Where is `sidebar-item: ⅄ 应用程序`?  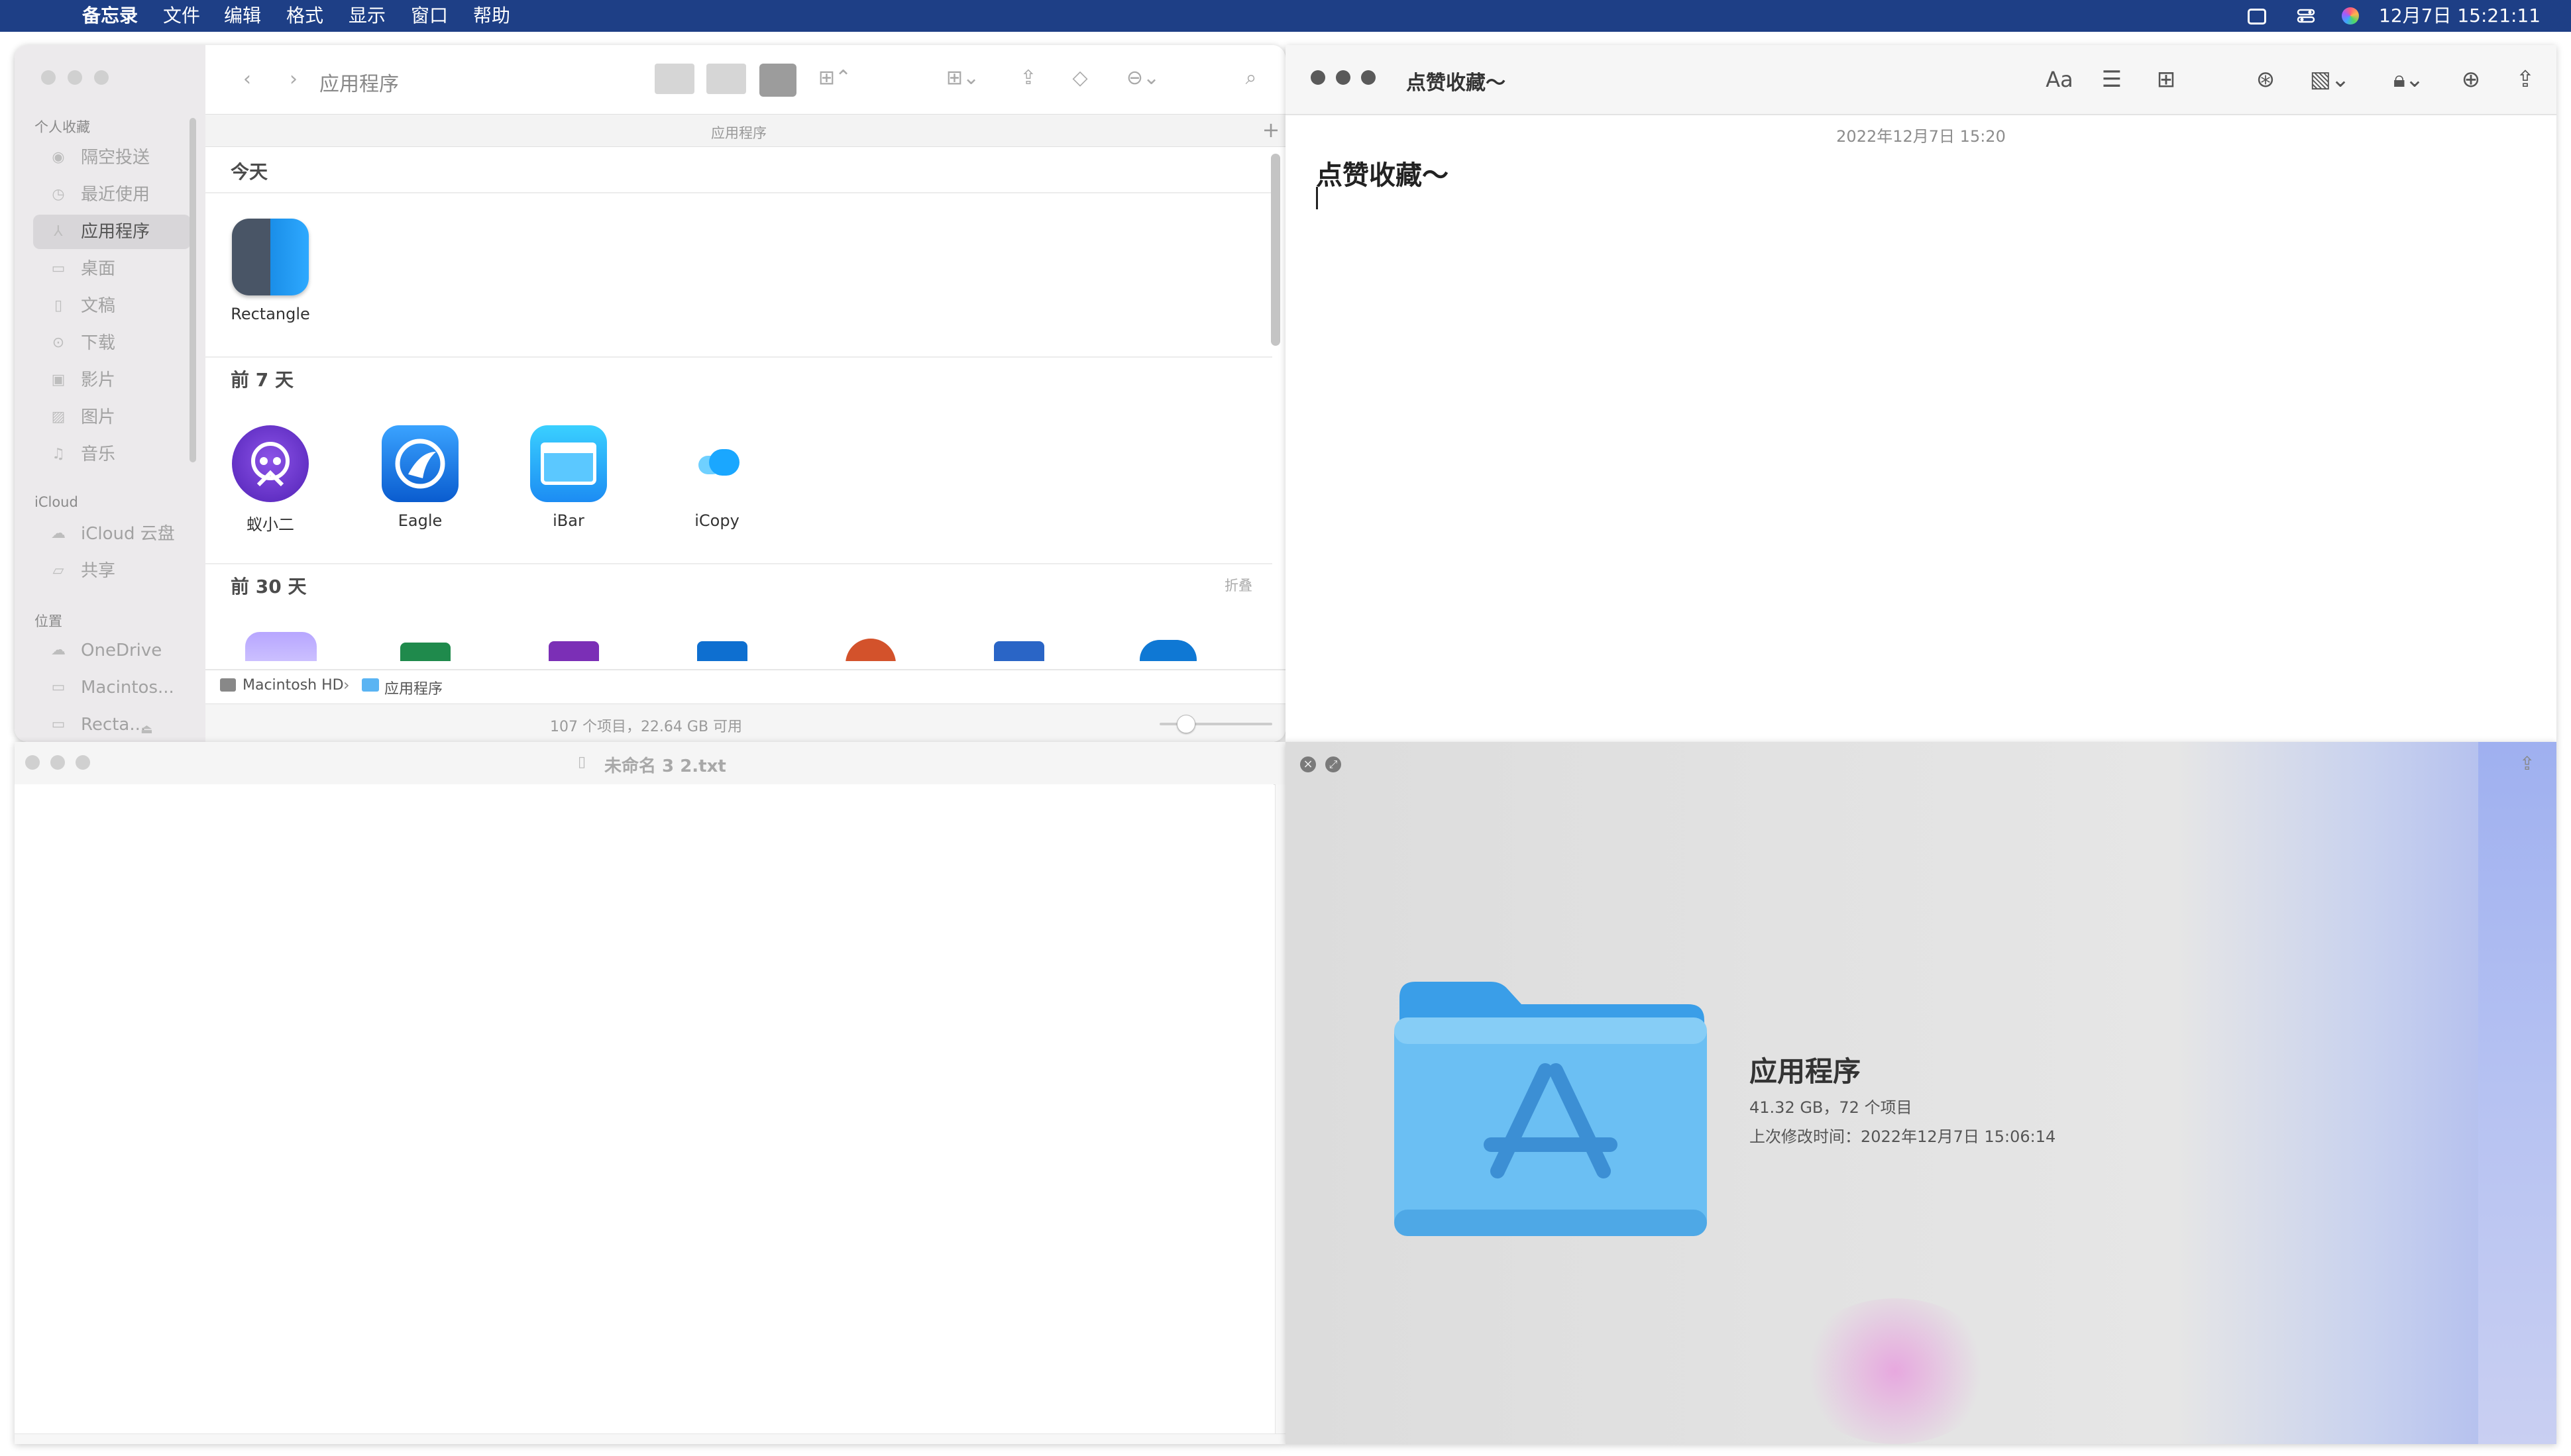 sidebar-item: ⅄ 应用程序 is located at coordinates (112, 232).